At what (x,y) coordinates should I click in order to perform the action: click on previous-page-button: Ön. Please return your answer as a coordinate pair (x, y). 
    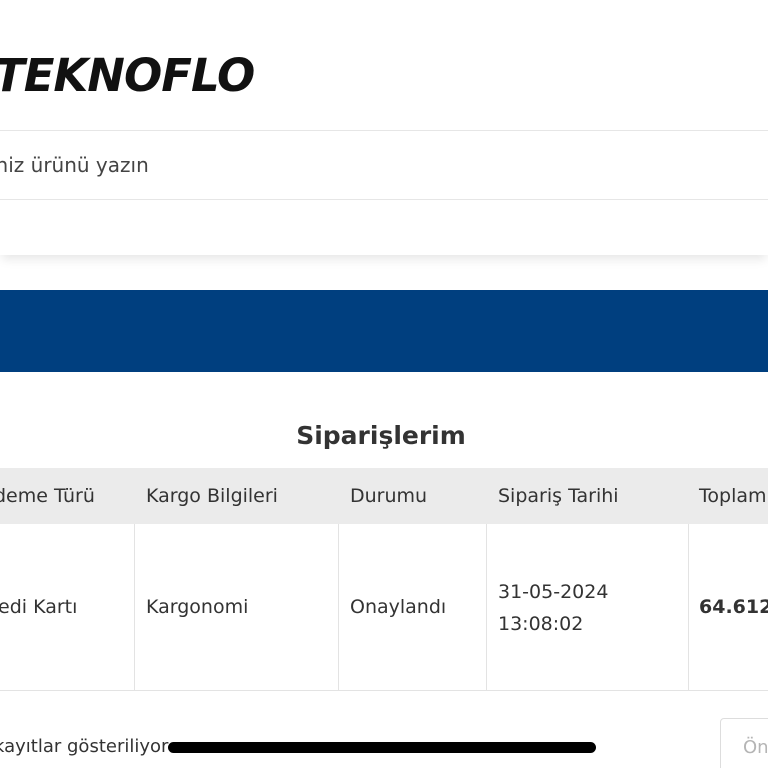
    Looking at the image, I should click on (744, 743).